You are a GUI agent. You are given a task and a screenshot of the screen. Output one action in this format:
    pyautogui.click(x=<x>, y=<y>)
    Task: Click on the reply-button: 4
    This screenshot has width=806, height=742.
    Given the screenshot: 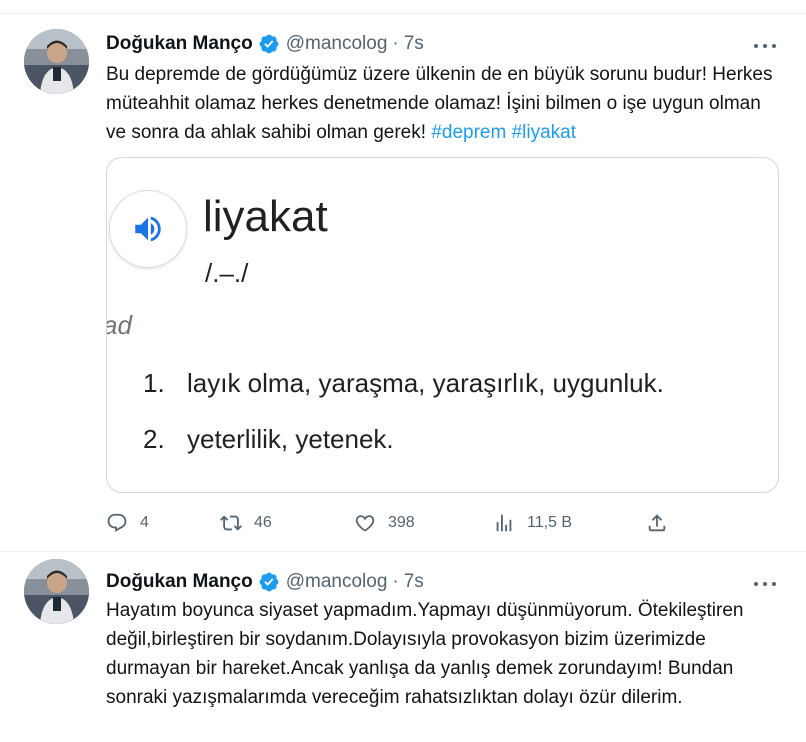 What is the action you would take?
    pyautogui.click(x=127, y=523)
    